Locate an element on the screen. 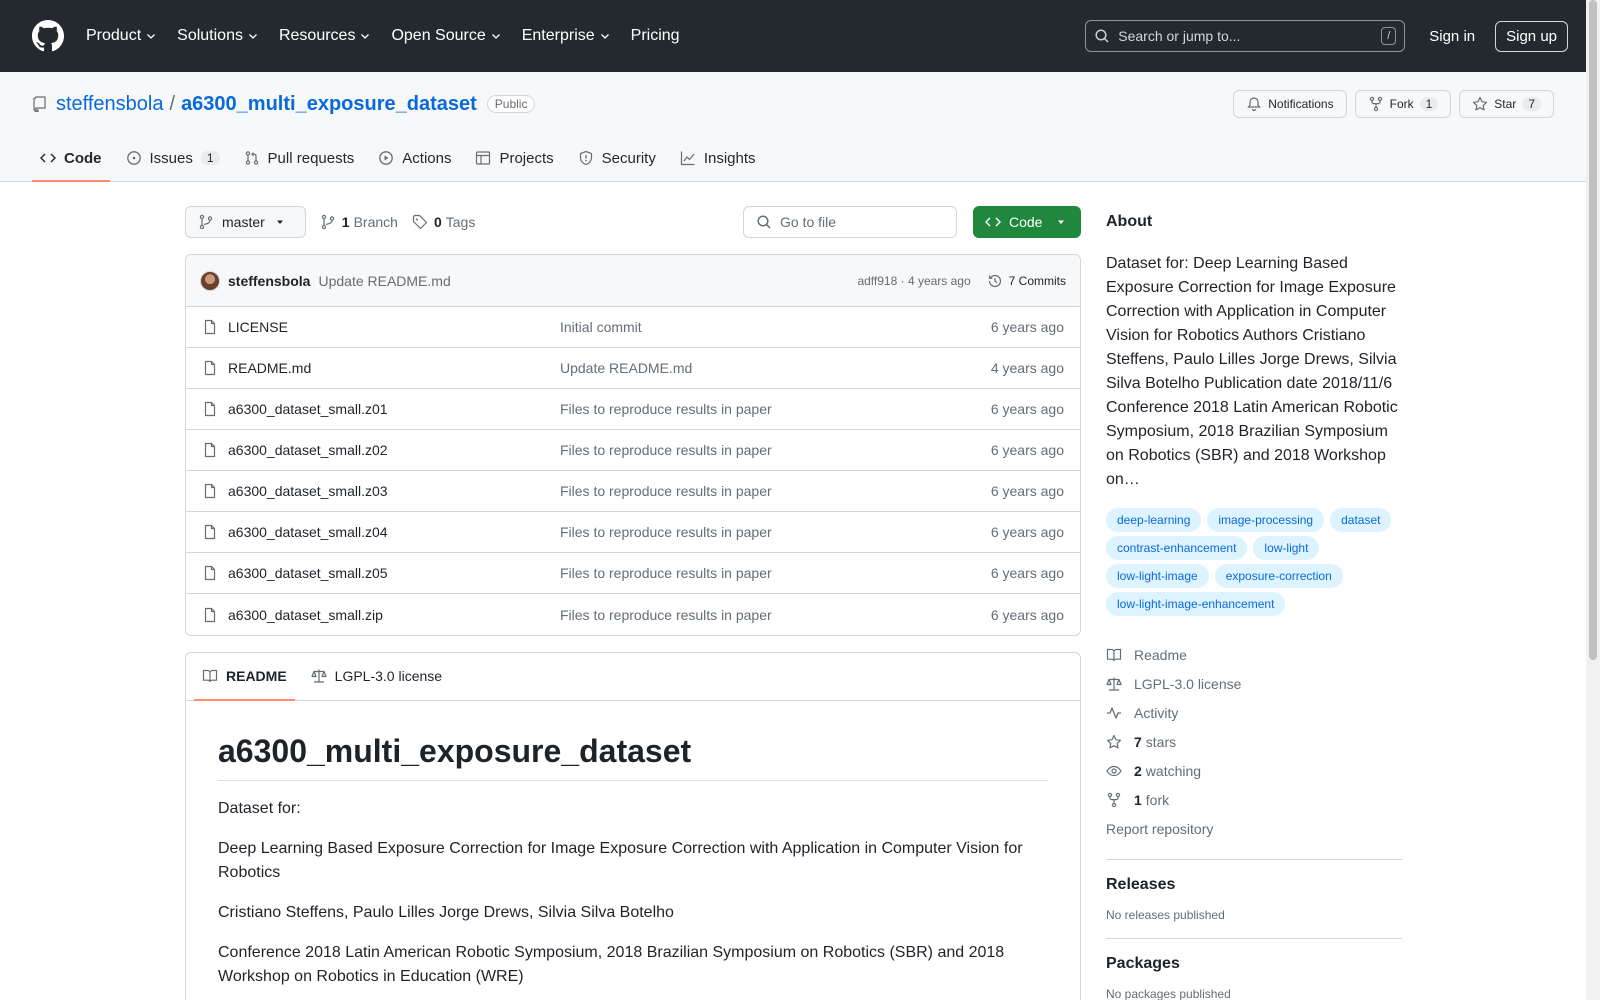 The width and height of the screenshot is (1600, 1000). file-name-link: a6300_dataset_small.z05 is located at coordinates (394, 573).